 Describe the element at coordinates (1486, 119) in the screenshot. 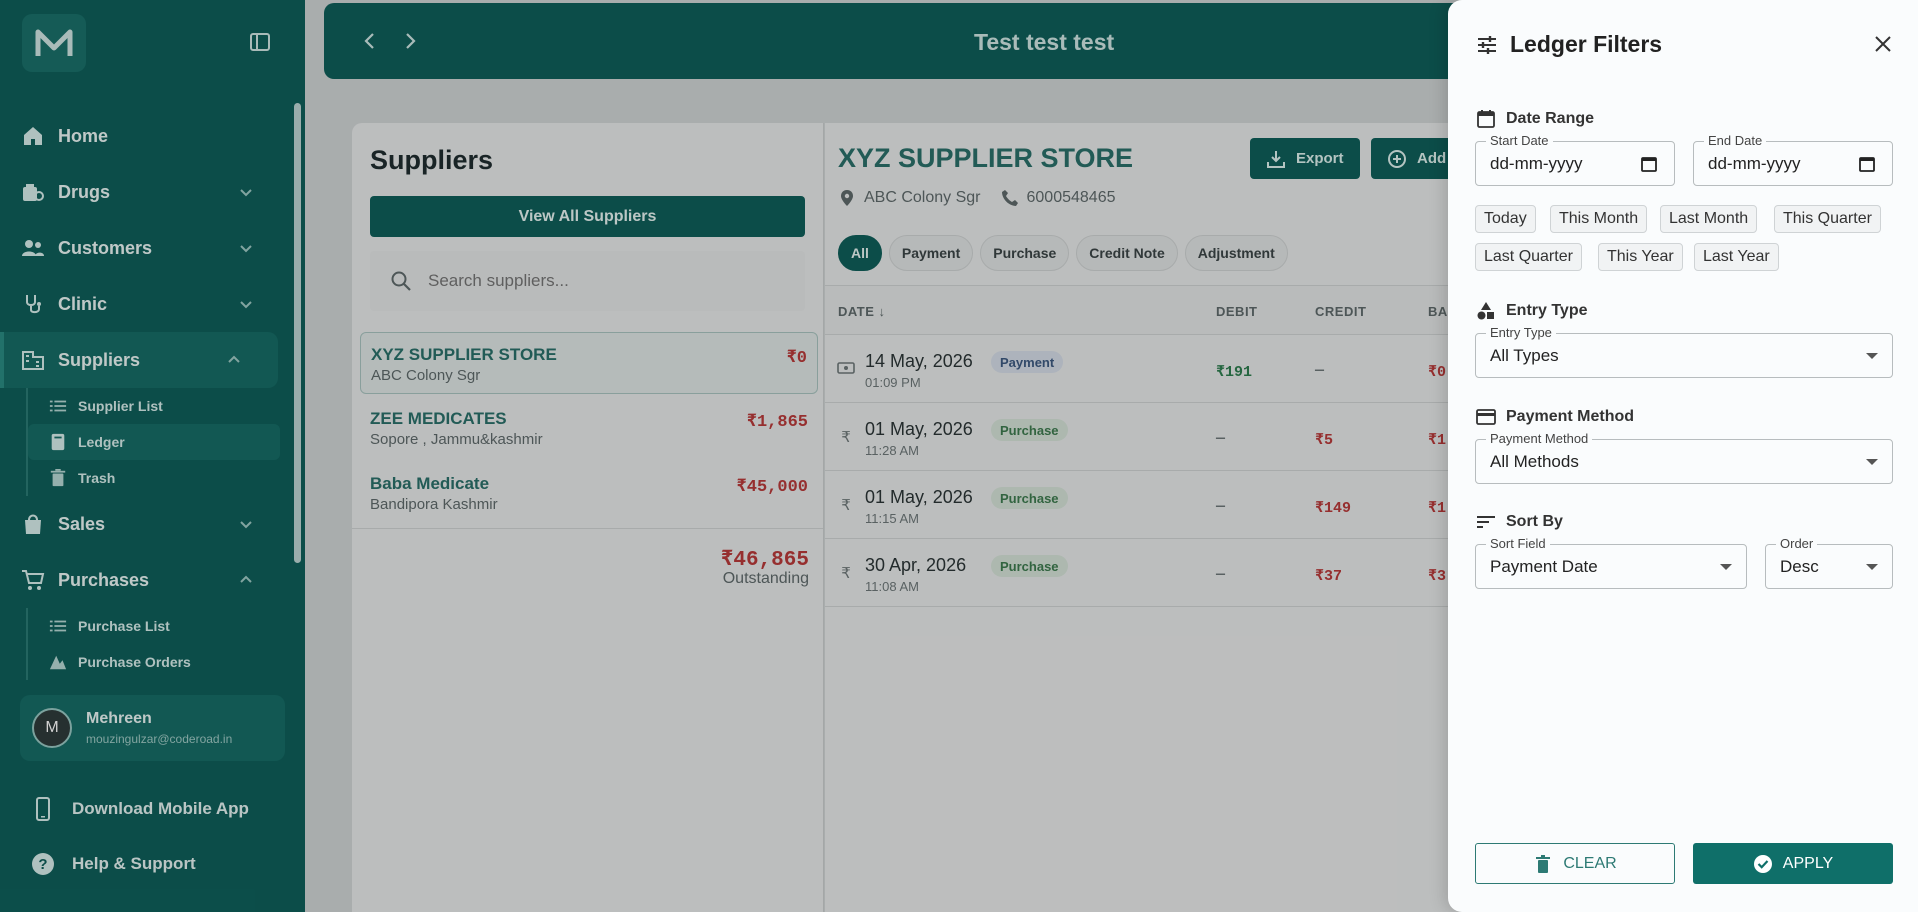

I see `calendar-icon` at that location.